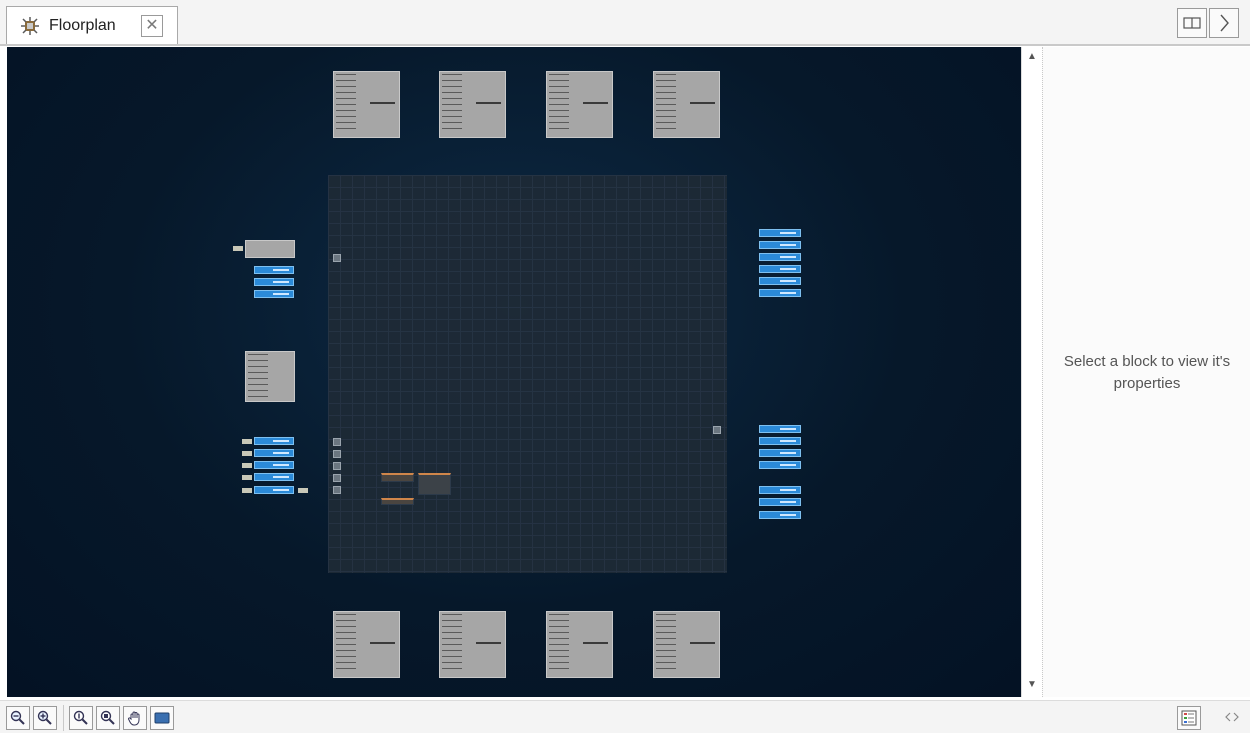 The image size is (1250, 733). I want to click on split-view-button, so click(1192, 23).